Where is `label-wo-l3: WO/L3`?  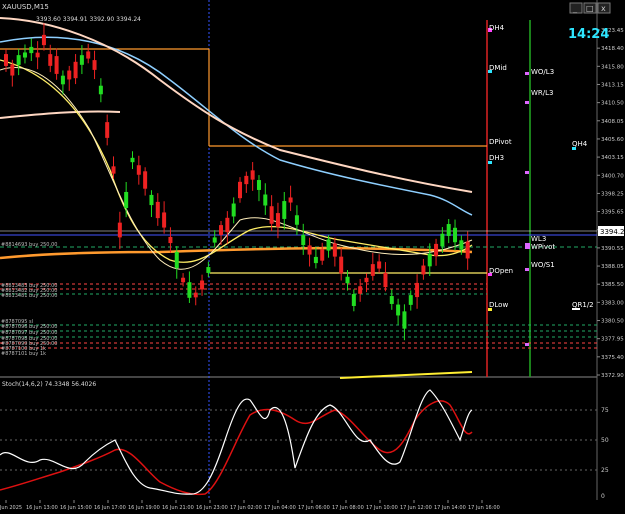
label-wo-l3: WO/L3 is located at coordinates (542, 72).